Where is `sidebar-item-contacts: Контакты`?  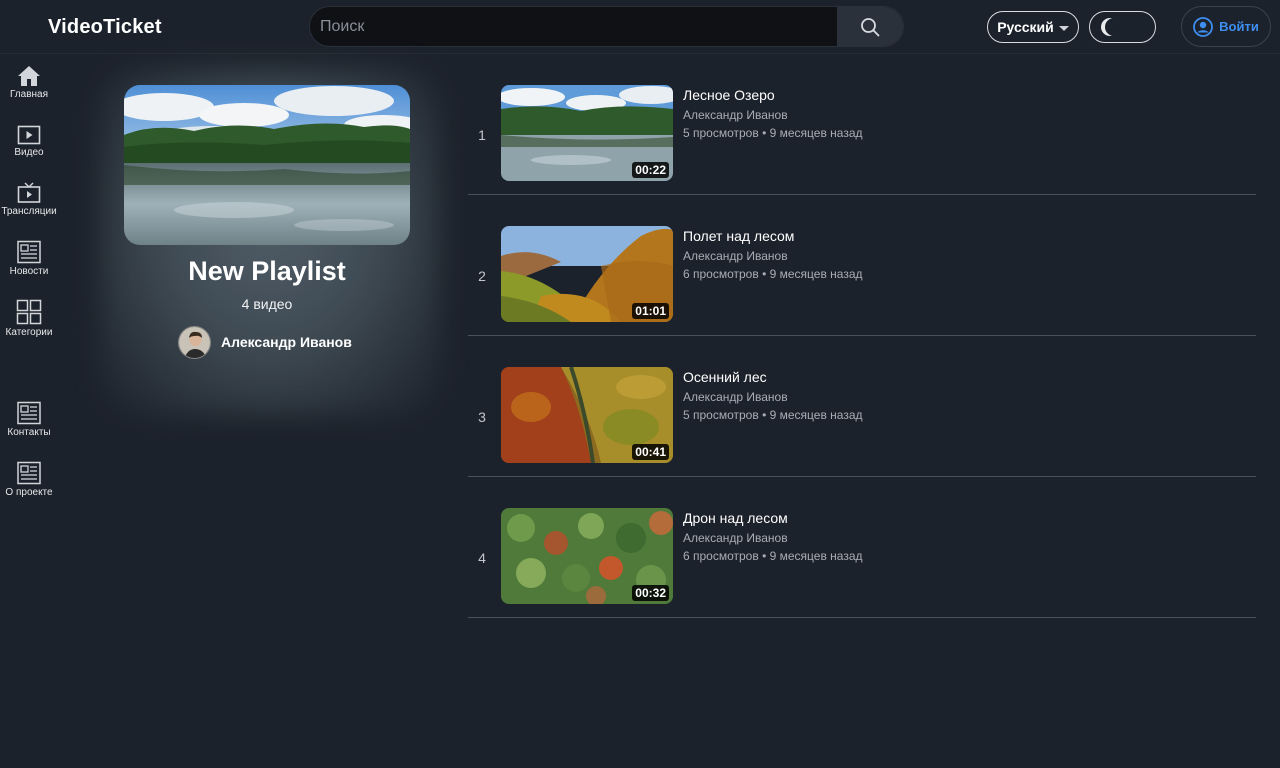
sidebar-item-contacts: Контакты is located at coordinates (29, 419).